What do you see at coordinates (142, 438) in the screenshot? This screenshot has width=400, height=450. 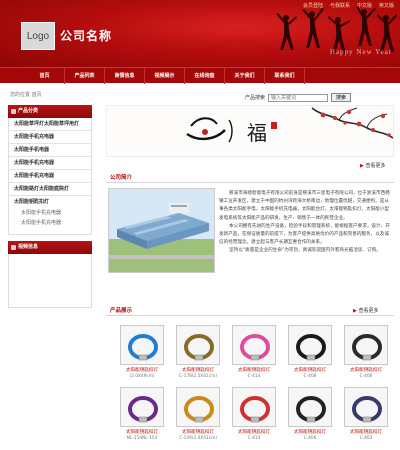 I see `product-code: NL-154NL-154` at bounding box center [142, 438].